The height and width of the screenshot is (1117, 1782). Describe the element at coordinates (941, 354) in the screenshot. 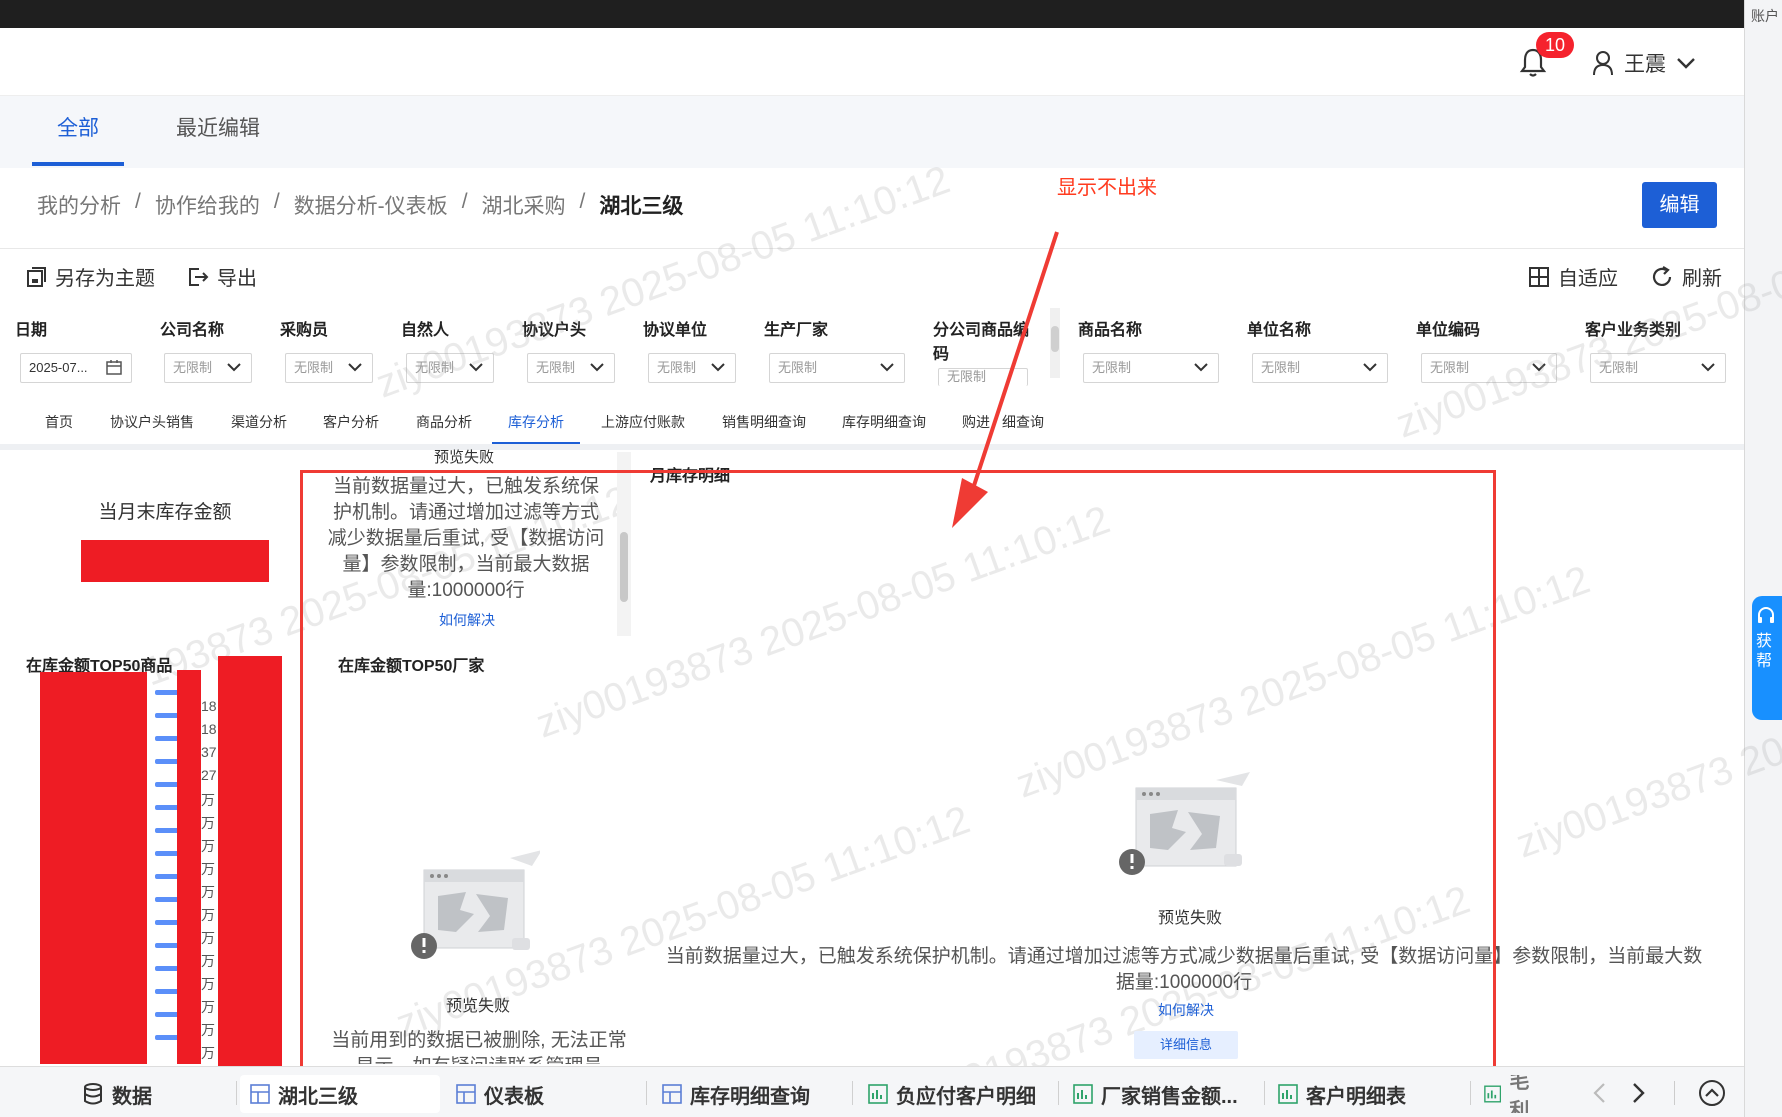

I see `filter-label-branch-code-2: 码` at that location.